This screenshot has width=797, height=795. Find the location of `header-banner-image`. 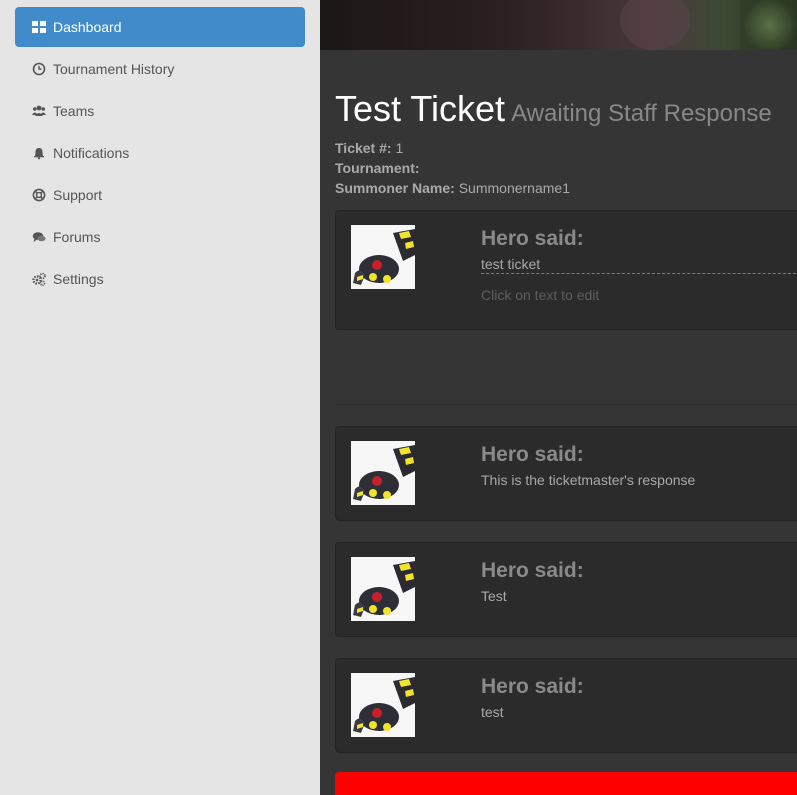

header-banner-image is located at coordinates (558, 25).